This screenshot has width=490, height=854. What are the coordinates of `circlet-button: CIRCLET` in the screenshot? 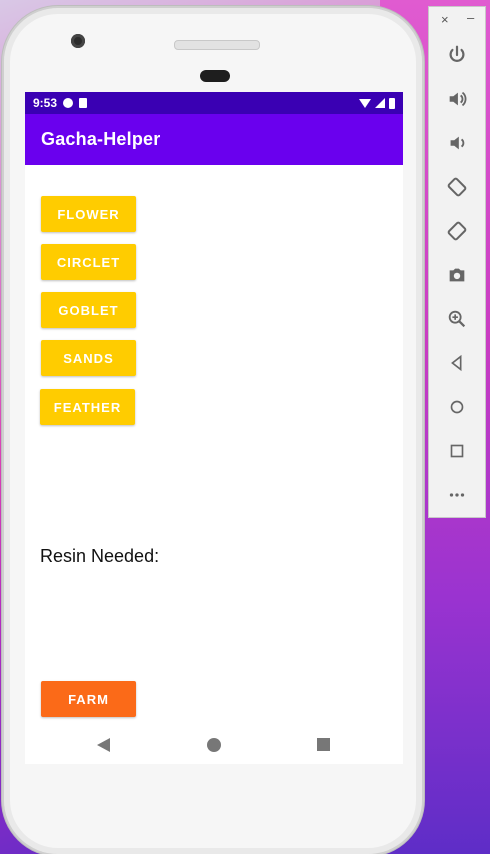 It's located at (88, 262).